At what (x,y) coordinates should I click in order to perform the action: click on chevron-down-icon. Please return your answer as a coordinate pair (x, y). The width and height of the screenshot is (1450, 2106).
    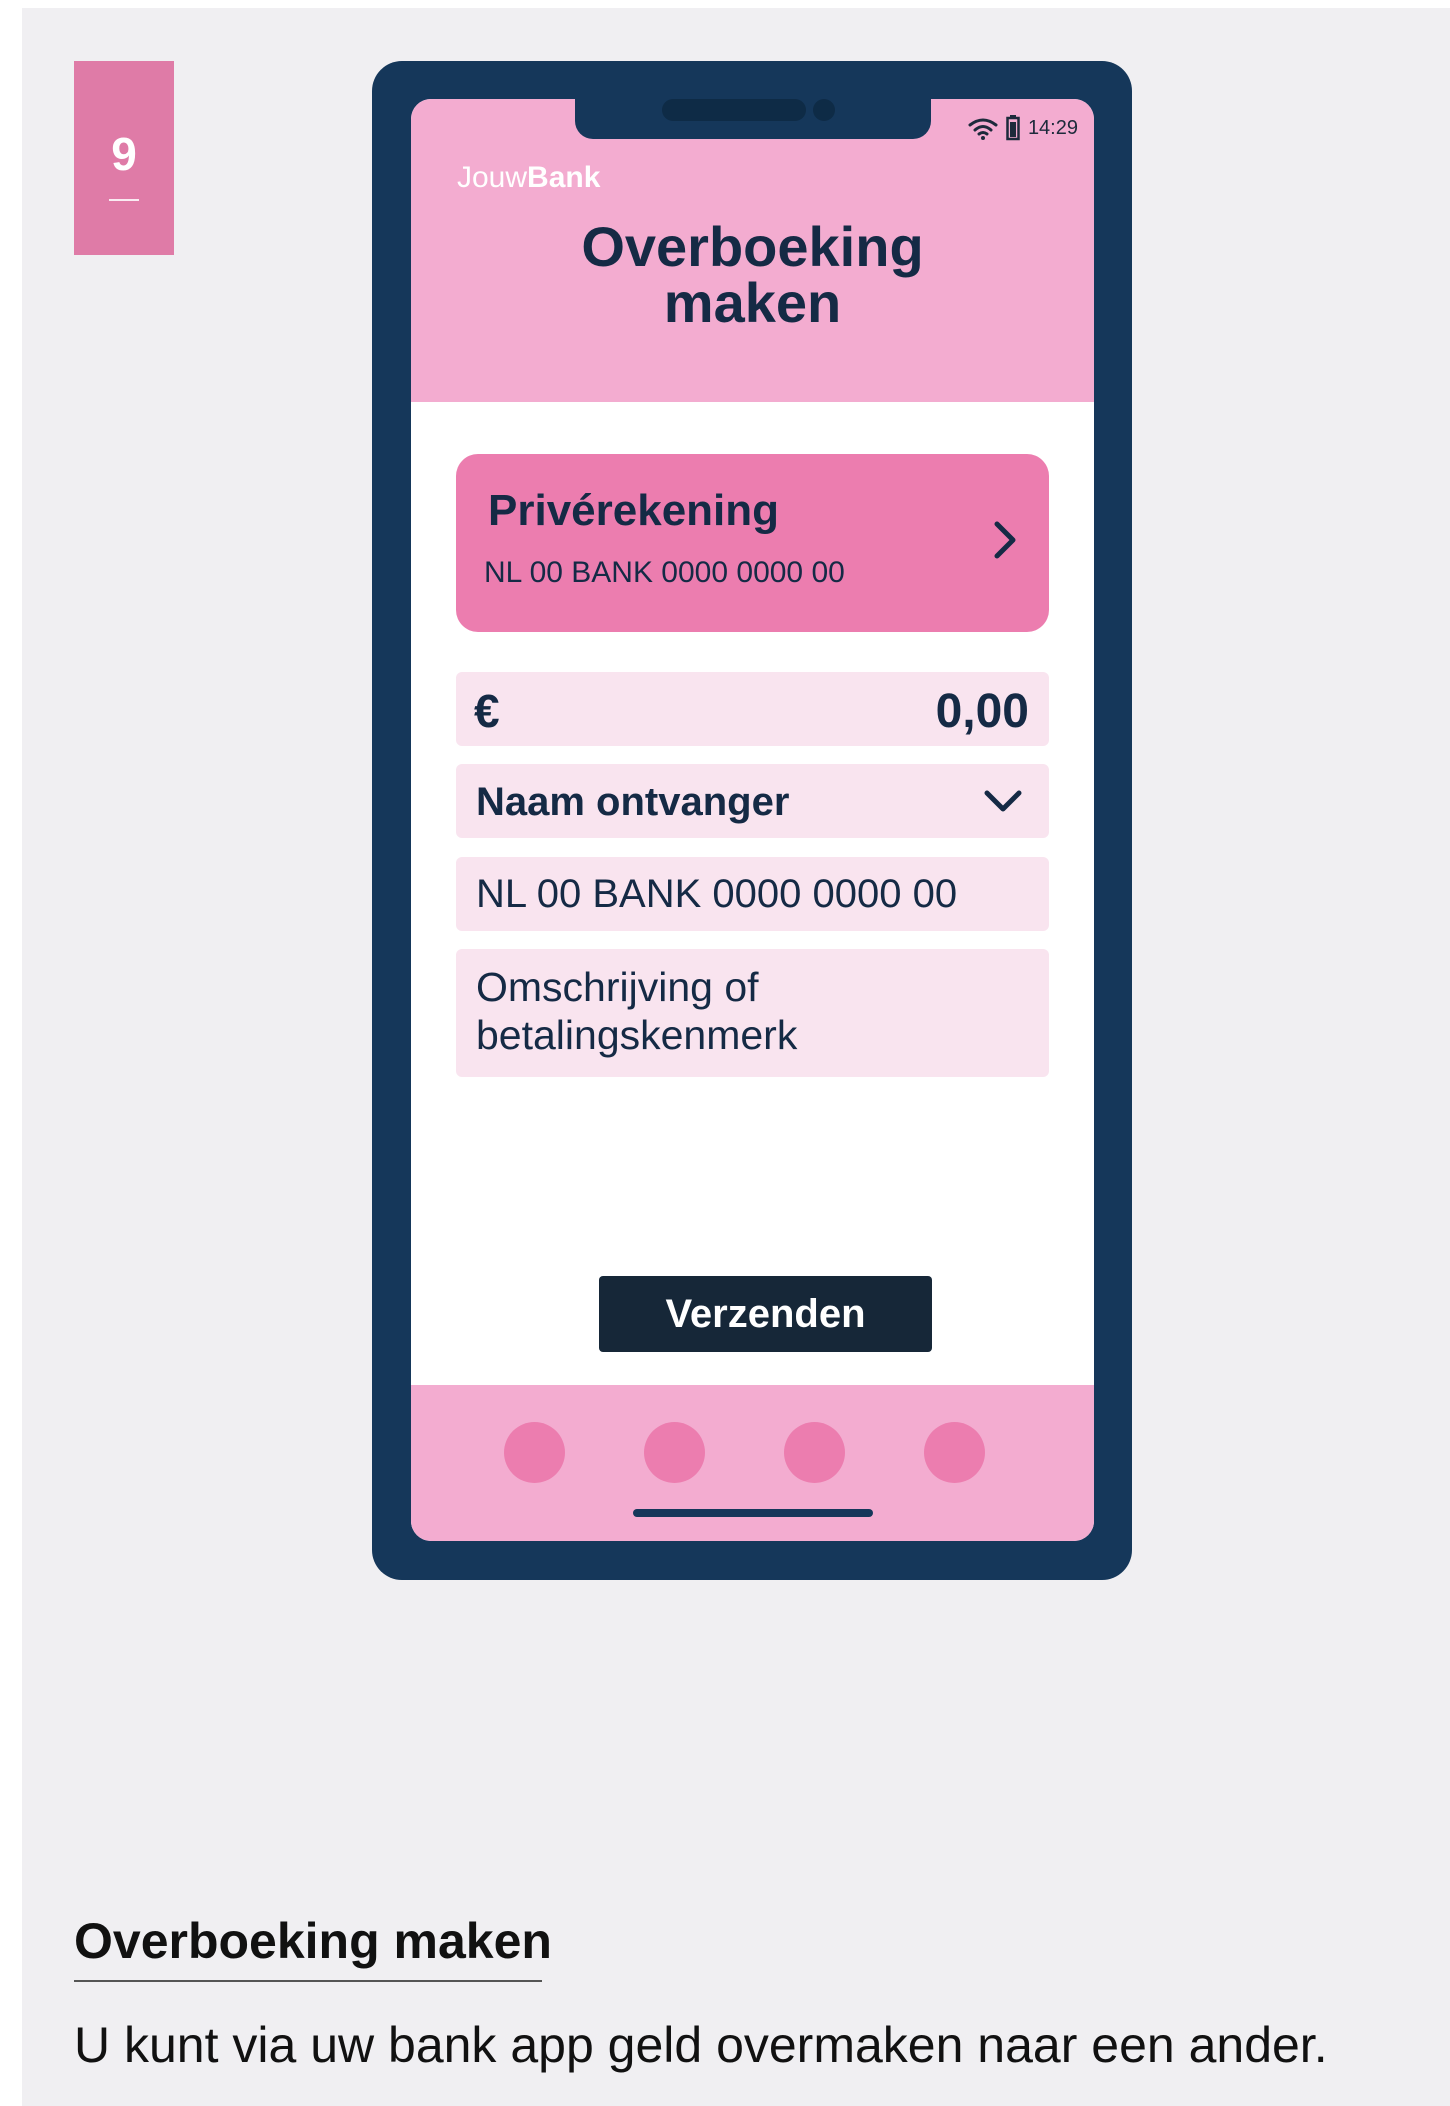
    Looking at the image, I should click on (1003, 801).